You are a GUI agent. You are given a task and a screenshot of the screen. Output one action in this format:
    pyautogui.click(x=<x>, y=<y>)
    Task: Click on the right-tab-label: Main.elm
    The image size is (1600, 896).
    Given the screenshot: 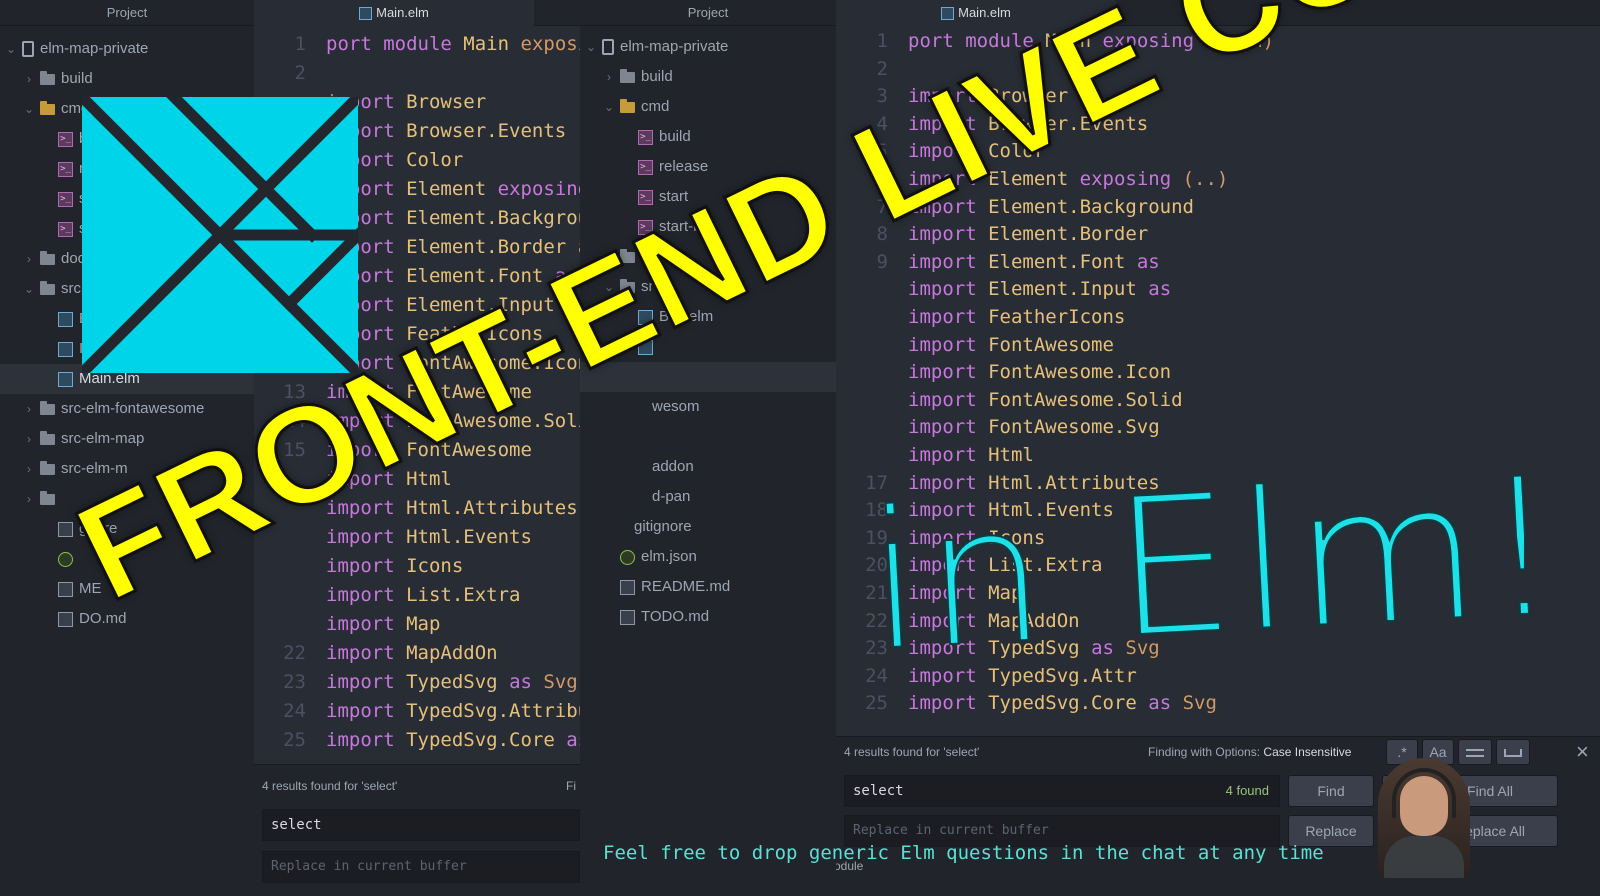 What is the action you would take?
    pyautogui.click(x=984, y=12)
    